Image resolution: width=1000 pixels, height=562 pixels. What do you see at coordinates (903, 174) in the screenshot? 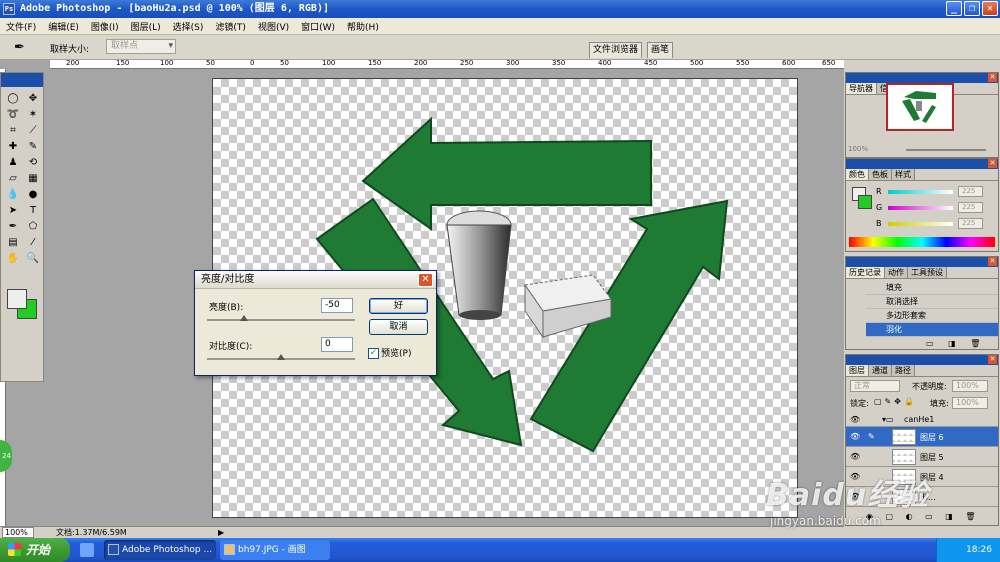
I see `tab-styles: 样式` at bounding box center [903, 174].